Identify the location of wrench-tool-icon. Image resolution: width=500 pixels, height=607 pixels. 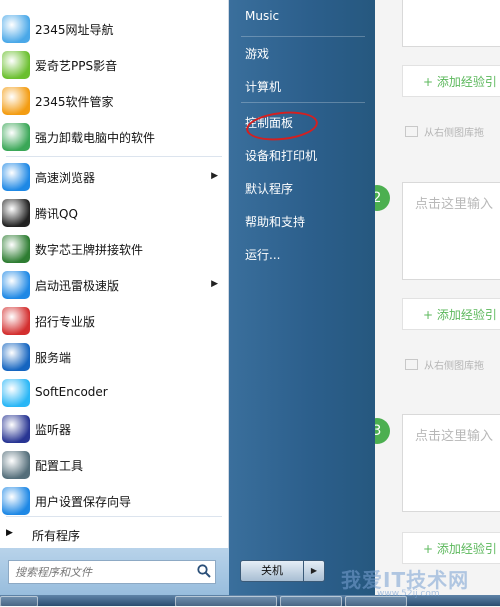
(16, 465).